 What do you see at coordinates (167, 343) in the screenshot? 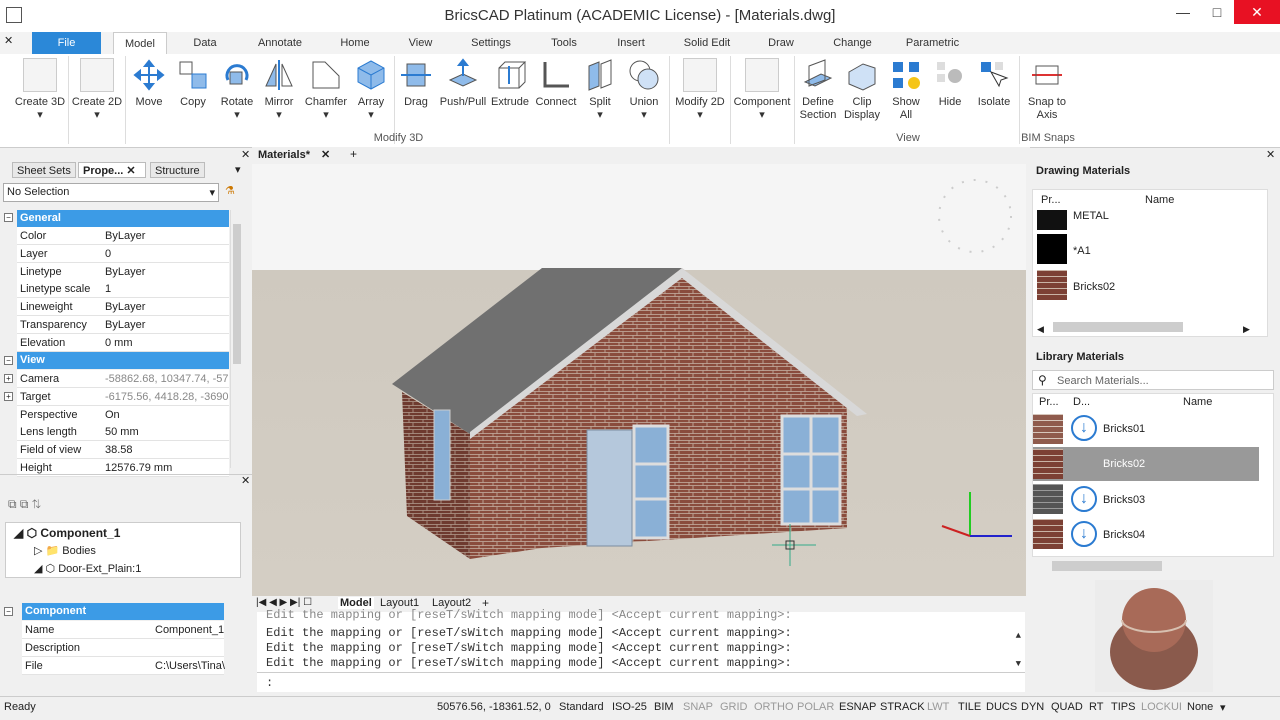
I see `property-value: 0 mm` at bounding box center [167, 343].